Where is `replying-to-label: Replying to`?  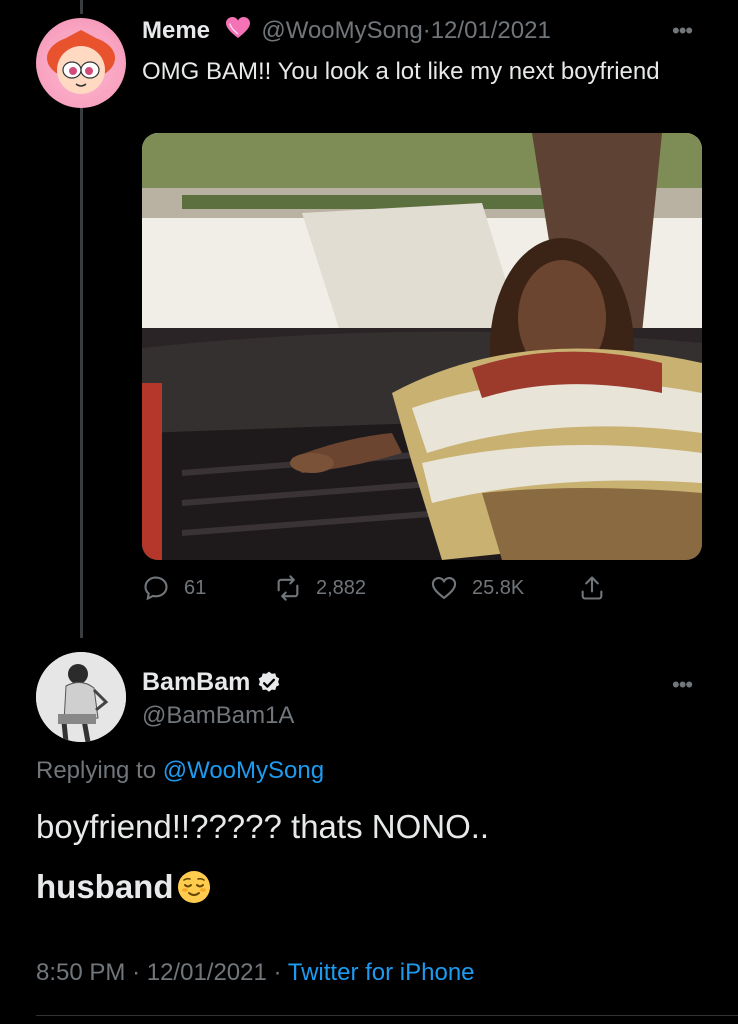 replying-to-label: Replying to is located at coordinates (96, 770).